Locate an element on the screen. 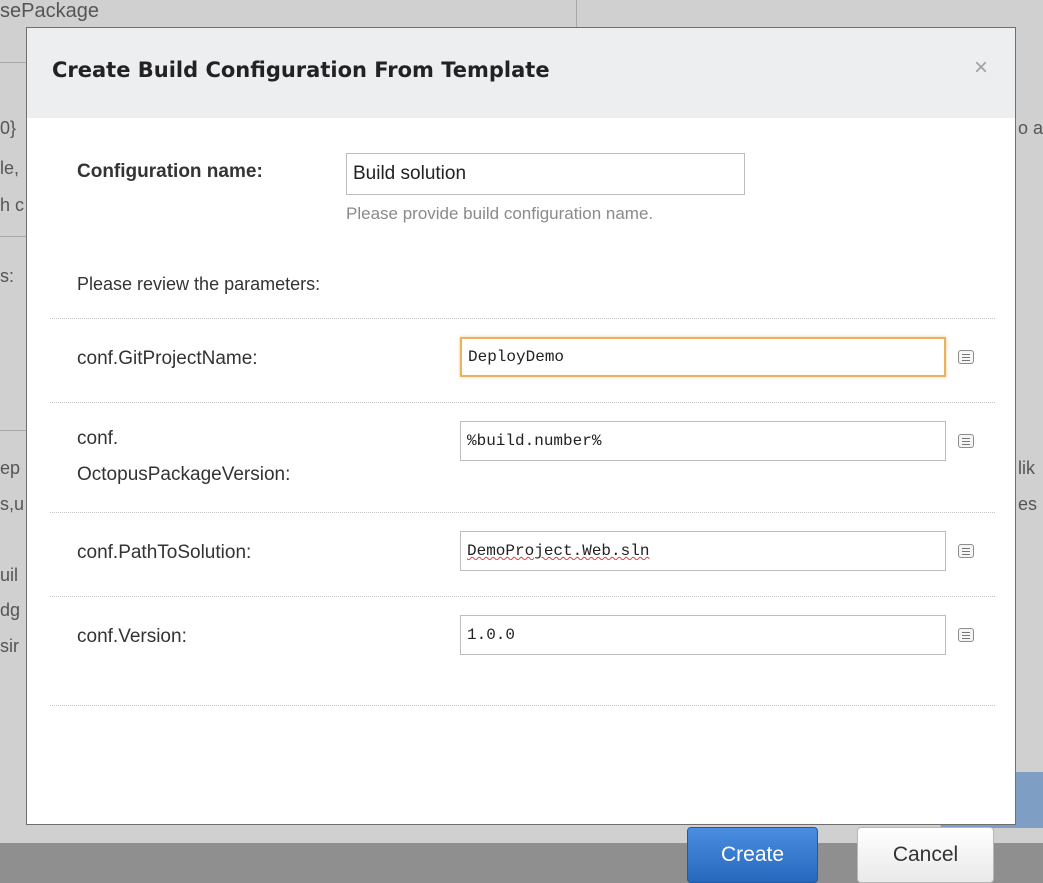  parameter-row: conf. OctopusPackageVersion: is located at coordinates (522, 457).